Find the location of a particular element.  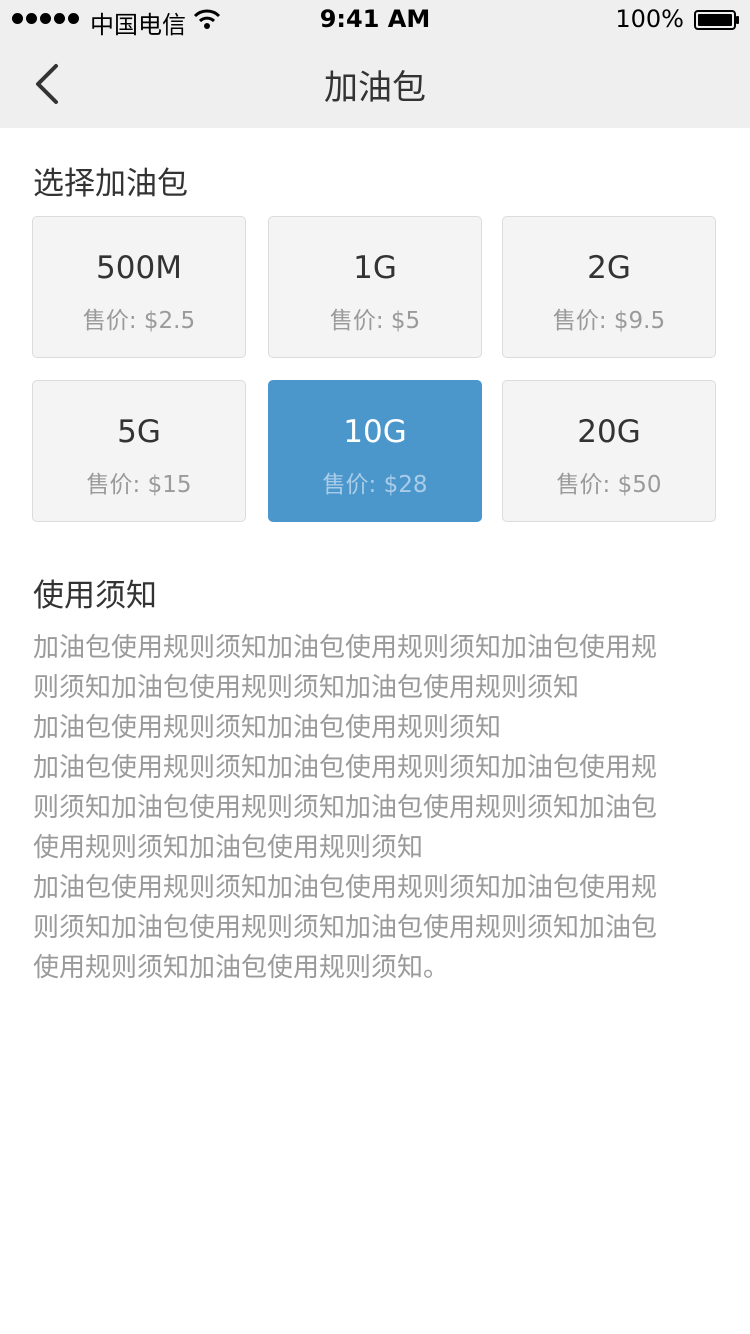

select-package-heading: 选择加油包 is located at coordinates (110, 184).